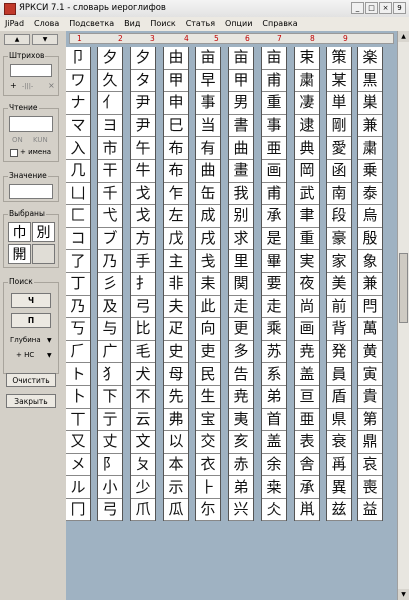  Describe the element at coordinates (143, 239) in the screenshot. I see `kanji-cell: 方` at that location.